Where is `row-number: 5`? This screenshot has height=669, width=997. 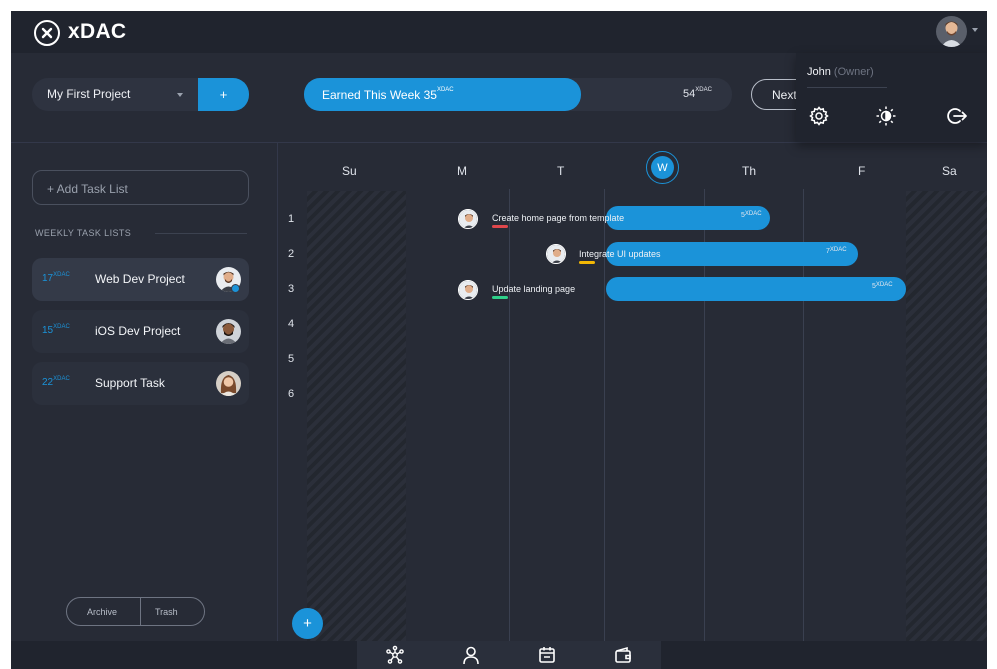
row-number: 5 is located at coordinates (291, 359).